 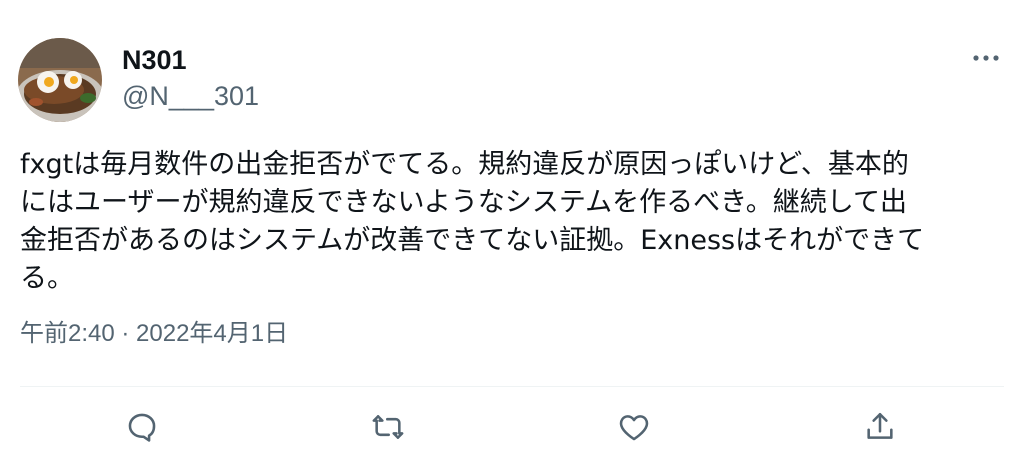 I want to click on heart-icon, so click(x=634, y=428).